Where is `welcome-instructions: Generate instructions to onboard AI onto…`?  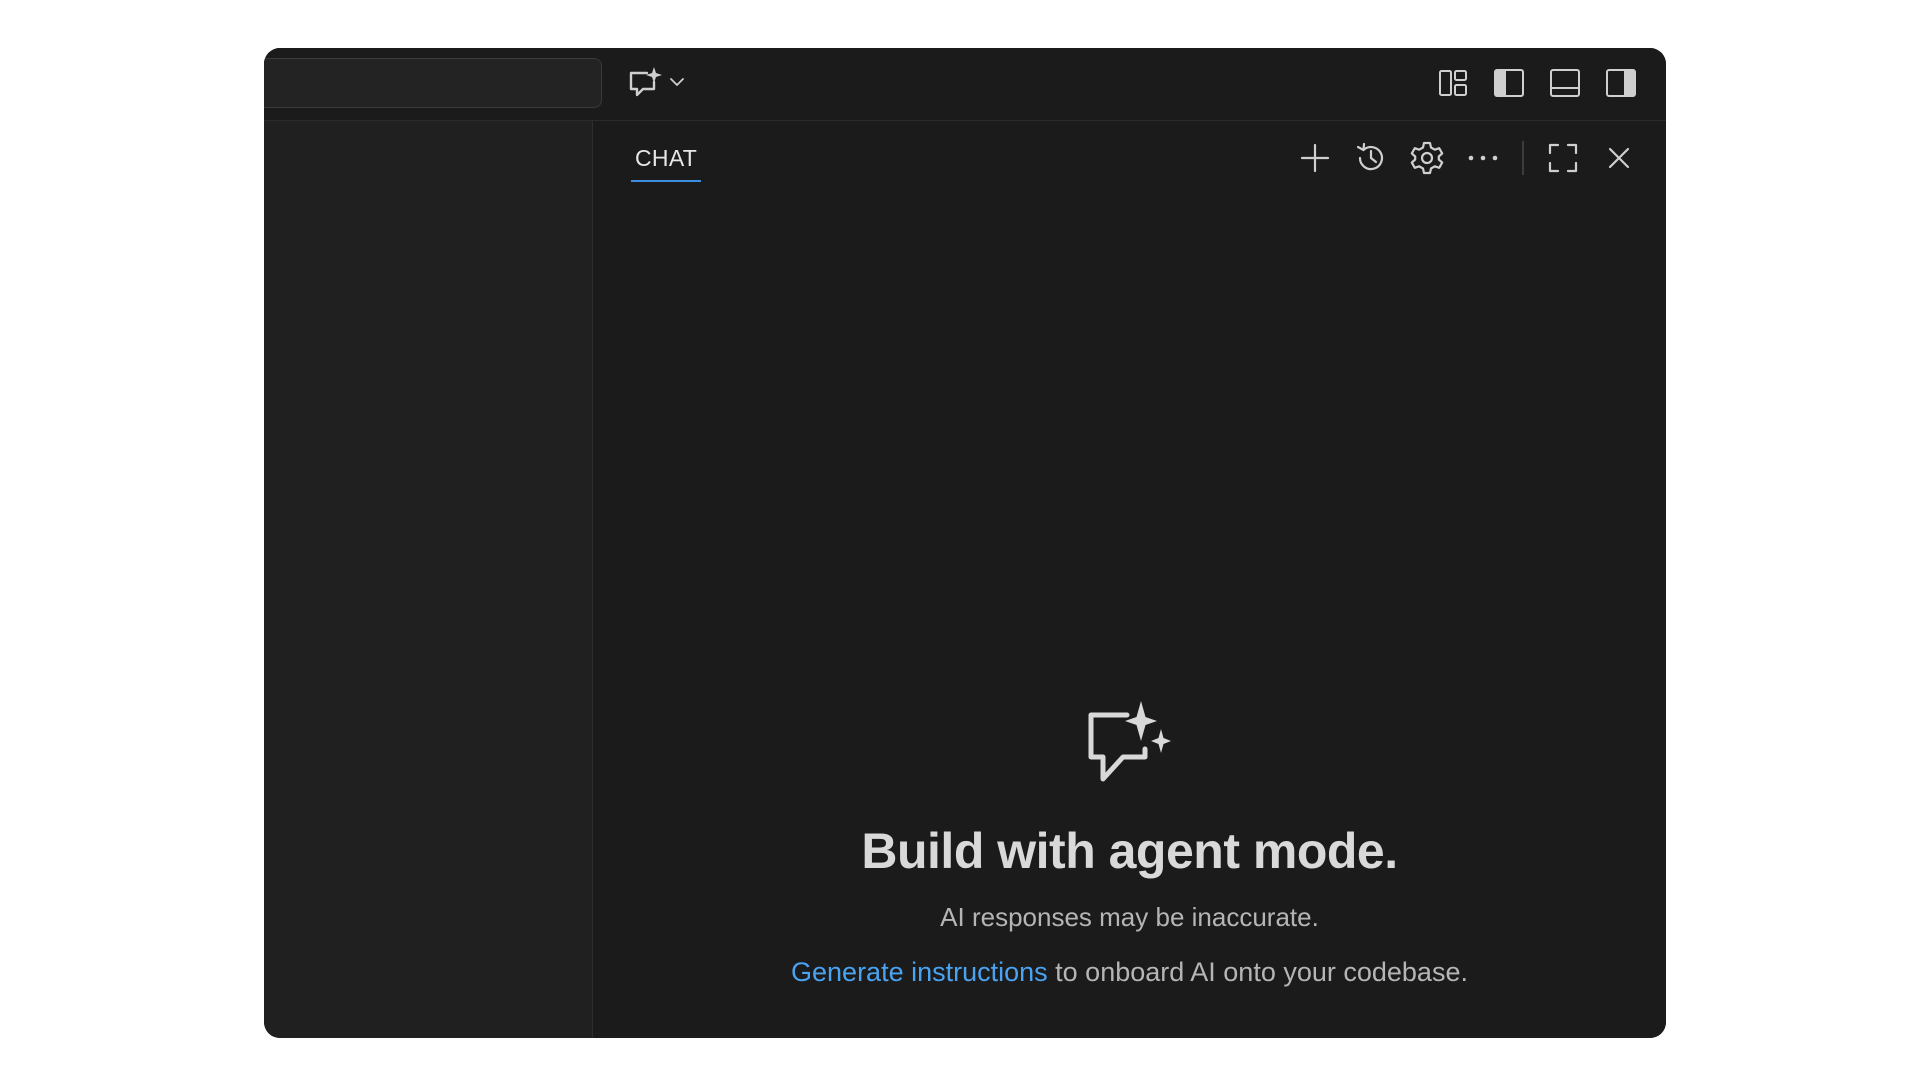 welcome-instructions: Generate instructions to onboard AI onto… is located at coordinates (1129, 972).